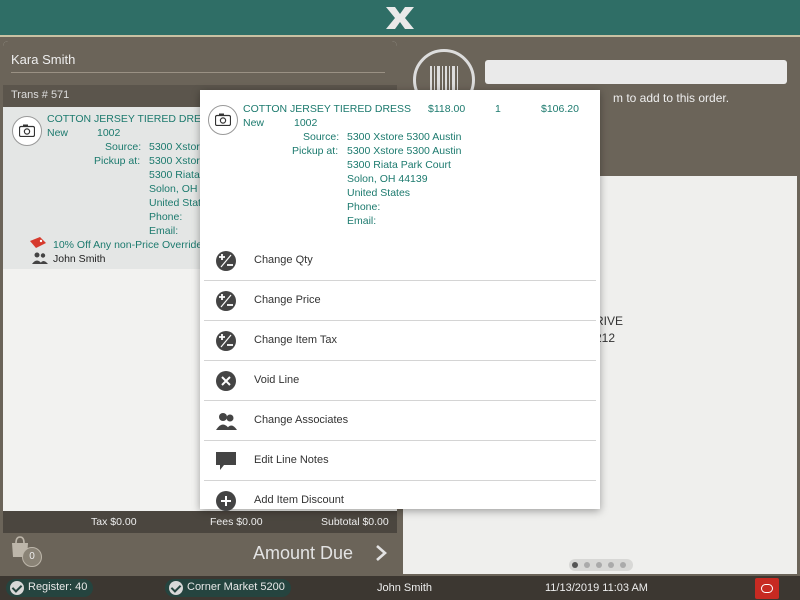 The height and width of the screenshot is (600, 800). Describe the element at coordinates (671, 98) in the screenshot. I see `scan-hint-text: m to add to this order.` at that location.